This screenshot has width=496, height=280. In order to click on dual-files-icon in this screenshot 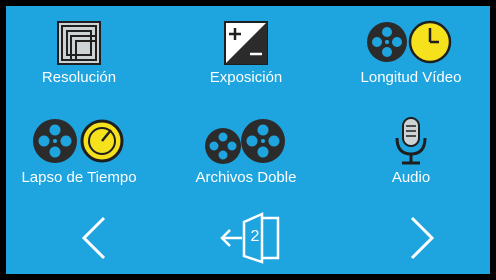, I will do `click(245, 141)`.